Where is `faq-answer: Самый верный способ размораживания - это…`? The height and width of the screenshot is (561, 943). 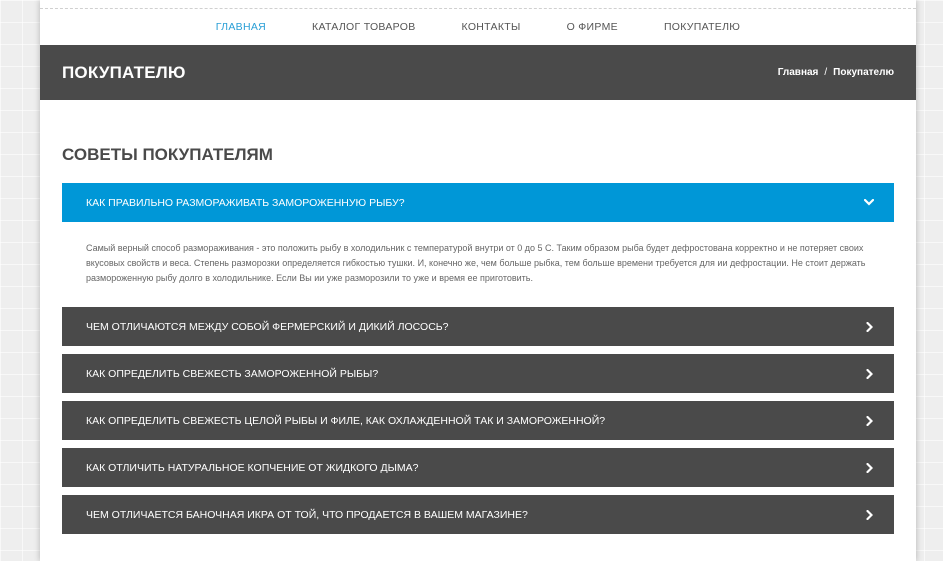 faq-answer: Самый верный способ размораживания - это… is located at coordinates (476, 263).